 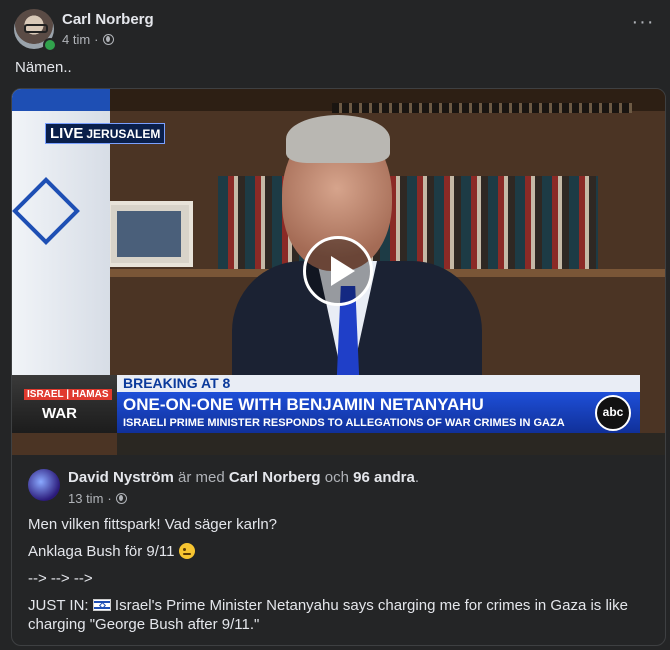 What do you see at coordinates (391, 444) in the screenshot?
I see `desk` at bounding box center [391, 444].